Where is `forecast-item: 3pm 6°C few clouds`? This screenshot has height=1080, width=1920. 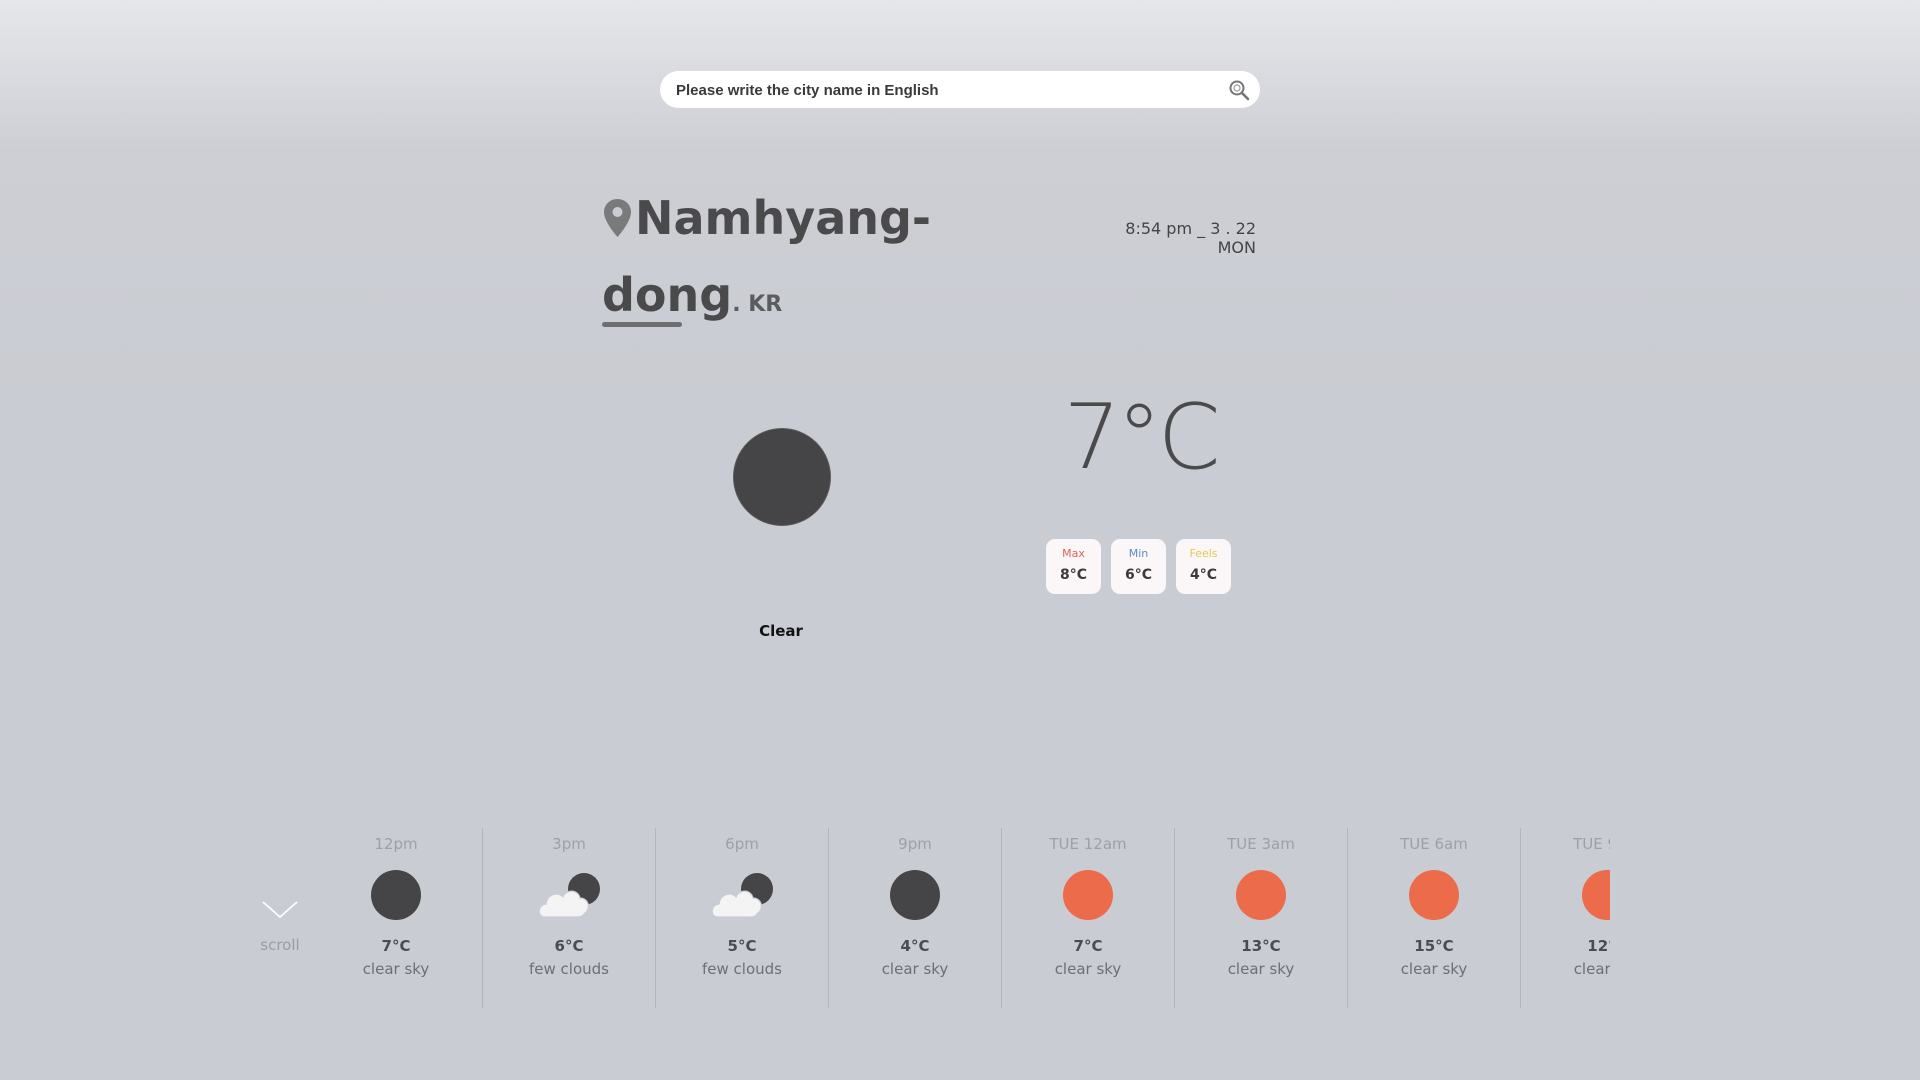 forecast-item: 3pm 6°C few clouds is located at coordinates (569, 918).